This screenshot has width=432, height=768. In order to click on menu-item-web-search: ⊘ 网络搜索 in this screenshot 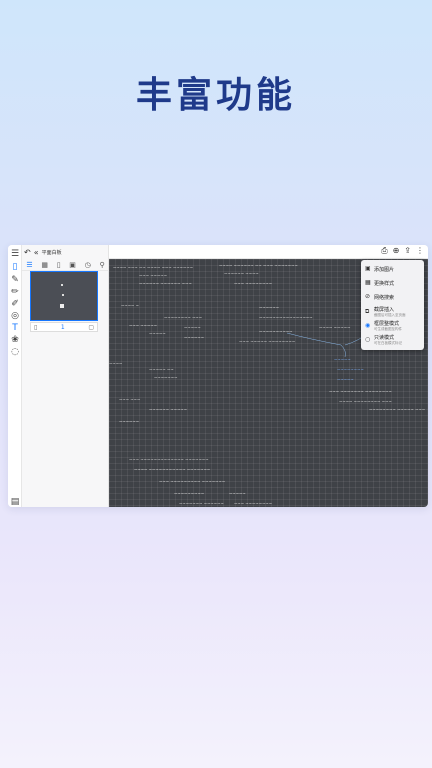, I will do `click(392, 297)`.